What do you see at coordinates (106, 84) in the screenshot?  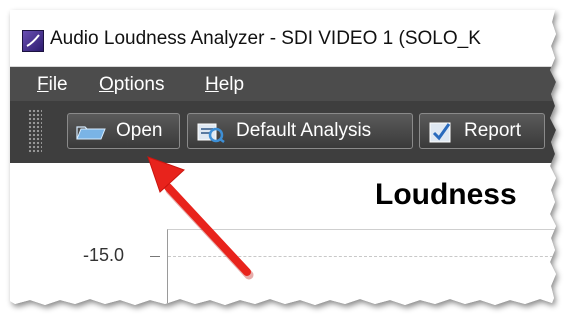 I see `menu-options-mnemonic: O` at bounding box center [106, 84].